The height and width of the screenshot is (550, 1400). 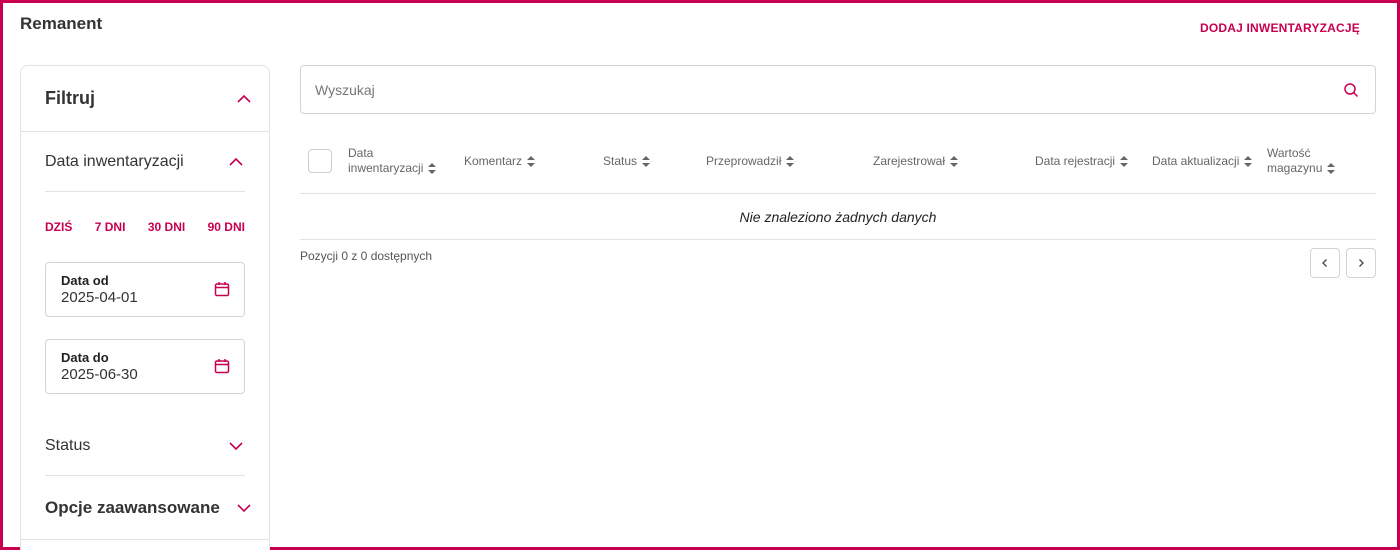 I want to click on date-section-header: Data inwentaryzacji, so click(x=145, y=162).